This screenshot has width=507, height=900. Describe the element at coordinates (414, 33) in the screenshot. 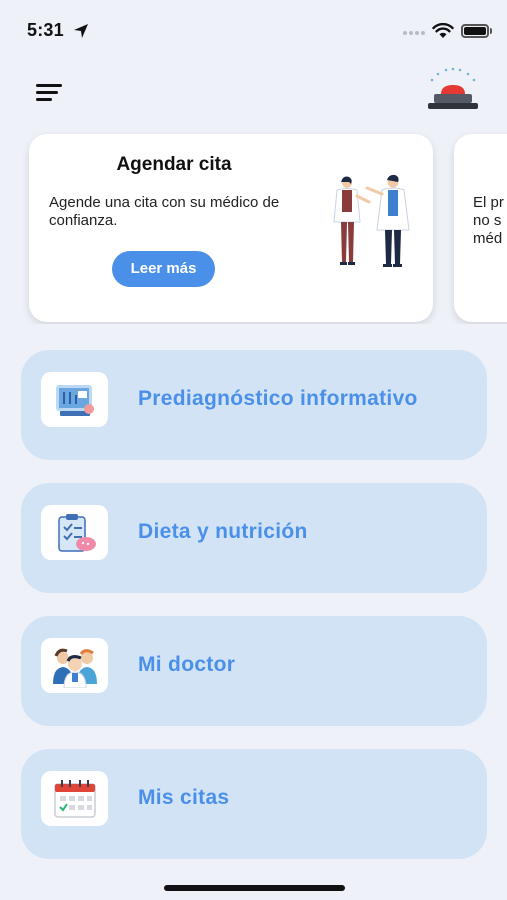

I see `cellular-signal-icon` at that location.